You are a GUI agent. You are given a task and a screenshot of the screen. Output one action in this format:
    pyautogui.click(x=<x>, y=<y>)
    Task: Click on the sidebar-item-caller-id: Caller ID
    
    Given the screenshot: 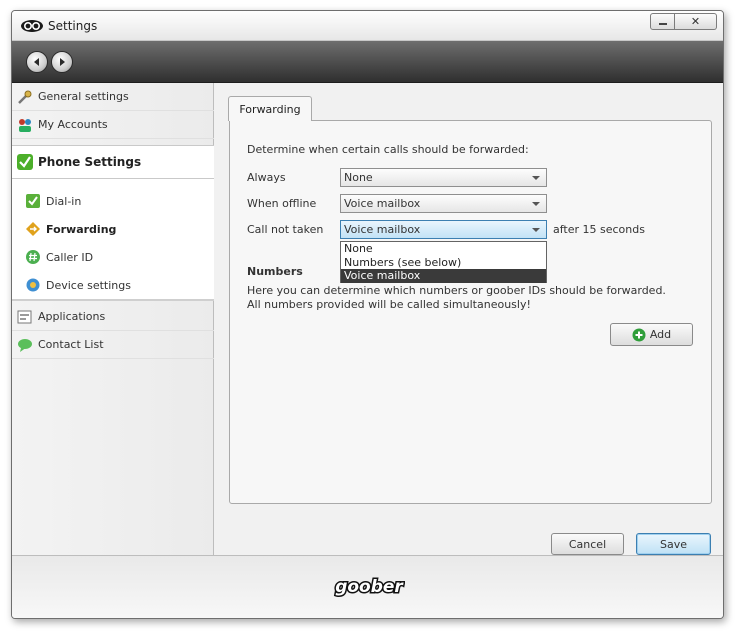 What is the action you would take?
    pyautogui.click(x=113, y=257)
    